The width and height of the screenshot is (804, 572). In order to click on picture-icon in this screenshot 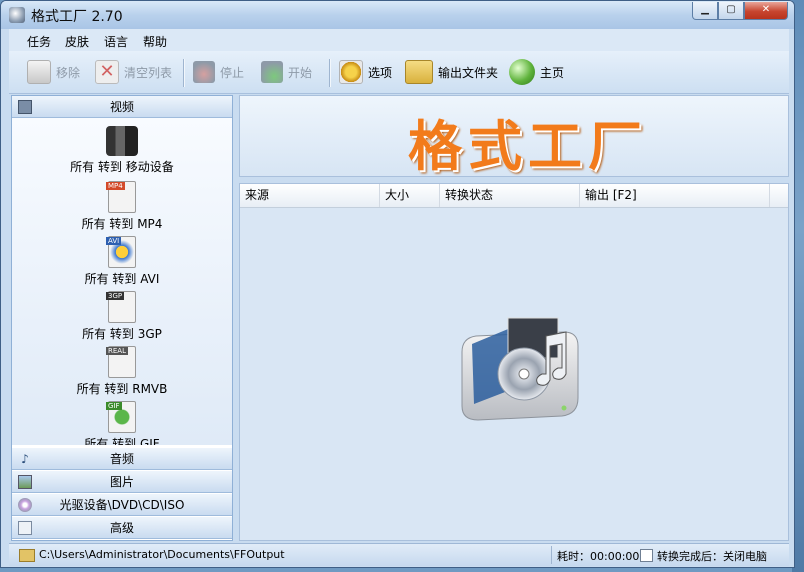, I will do `click(25, 482)`.